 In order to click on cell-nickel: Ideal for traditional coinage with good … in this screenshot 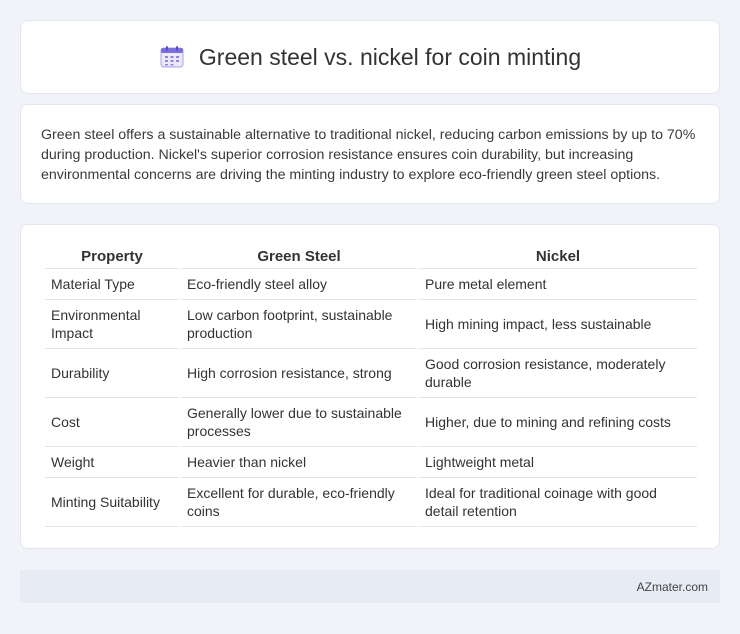, I will do `click(558, 502)`.